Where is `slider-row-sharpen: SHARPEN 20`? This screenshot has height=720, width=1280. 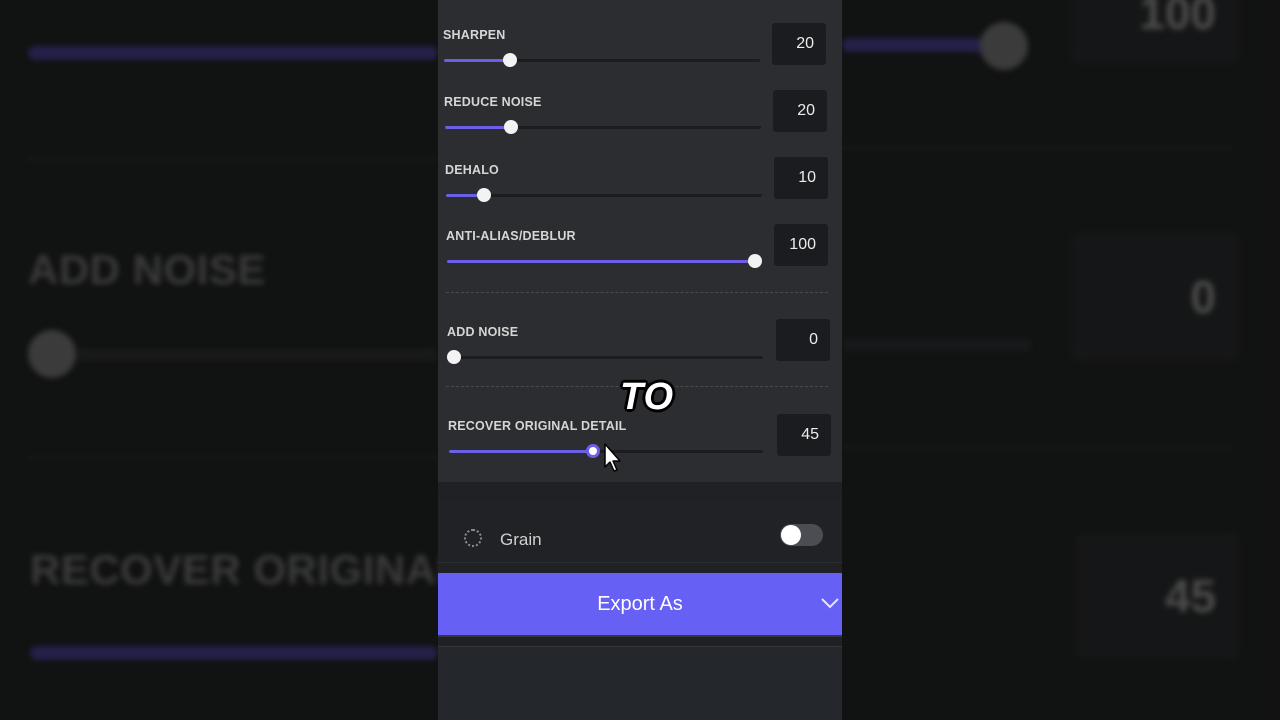
slider-row-sharpen: SHARPEN 20 is located at coordinates (640, 52).